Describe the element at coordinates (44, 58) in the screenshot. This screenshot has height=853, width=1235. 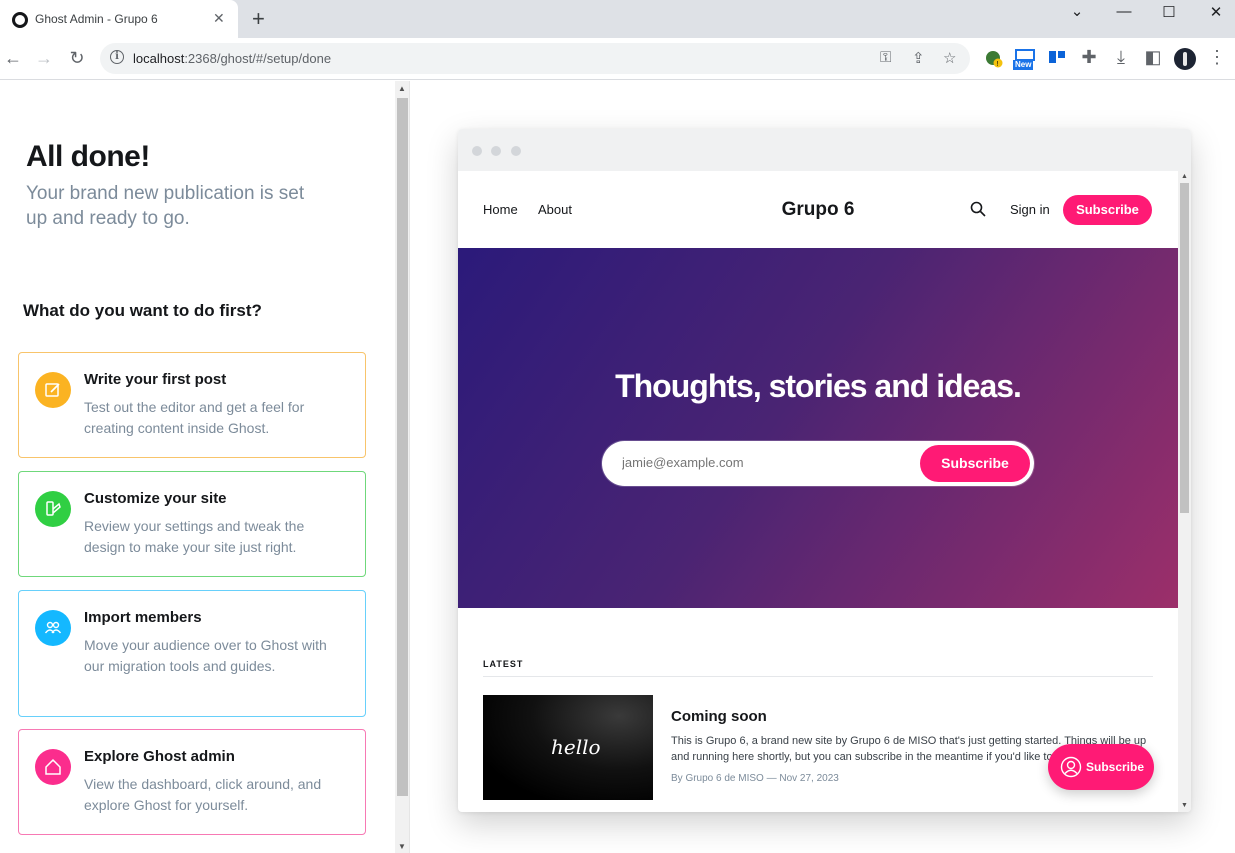
I see `forward-icon: →` at that location.